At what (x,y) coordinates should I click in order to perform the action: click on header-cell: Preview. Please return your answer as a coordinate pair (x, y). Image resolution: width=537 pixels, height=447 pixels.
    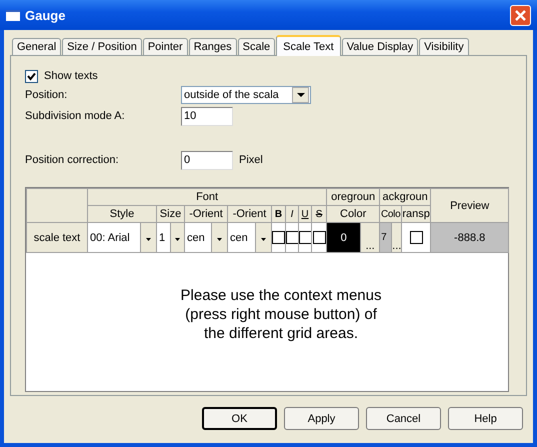
    Looking at the image, I should click on (469, 205).